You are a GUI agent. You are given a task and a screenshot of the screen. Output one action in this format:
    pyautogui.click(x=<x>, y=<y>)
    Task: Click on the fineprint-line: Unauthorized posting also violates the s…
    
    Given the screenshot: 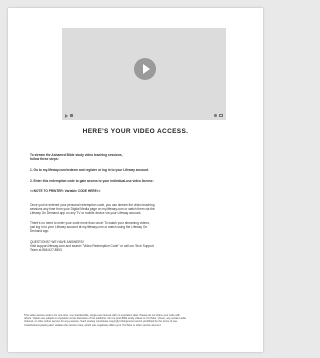 What is the action you would take?
    pyautogui.click(x=93, y=325)
    